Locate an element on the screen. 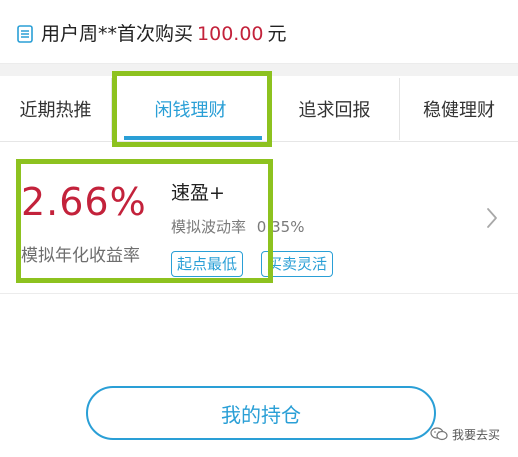 The image size is (518, 457). notice-prefix: 用户周**首次购买 is located at coordinates (117, 34).